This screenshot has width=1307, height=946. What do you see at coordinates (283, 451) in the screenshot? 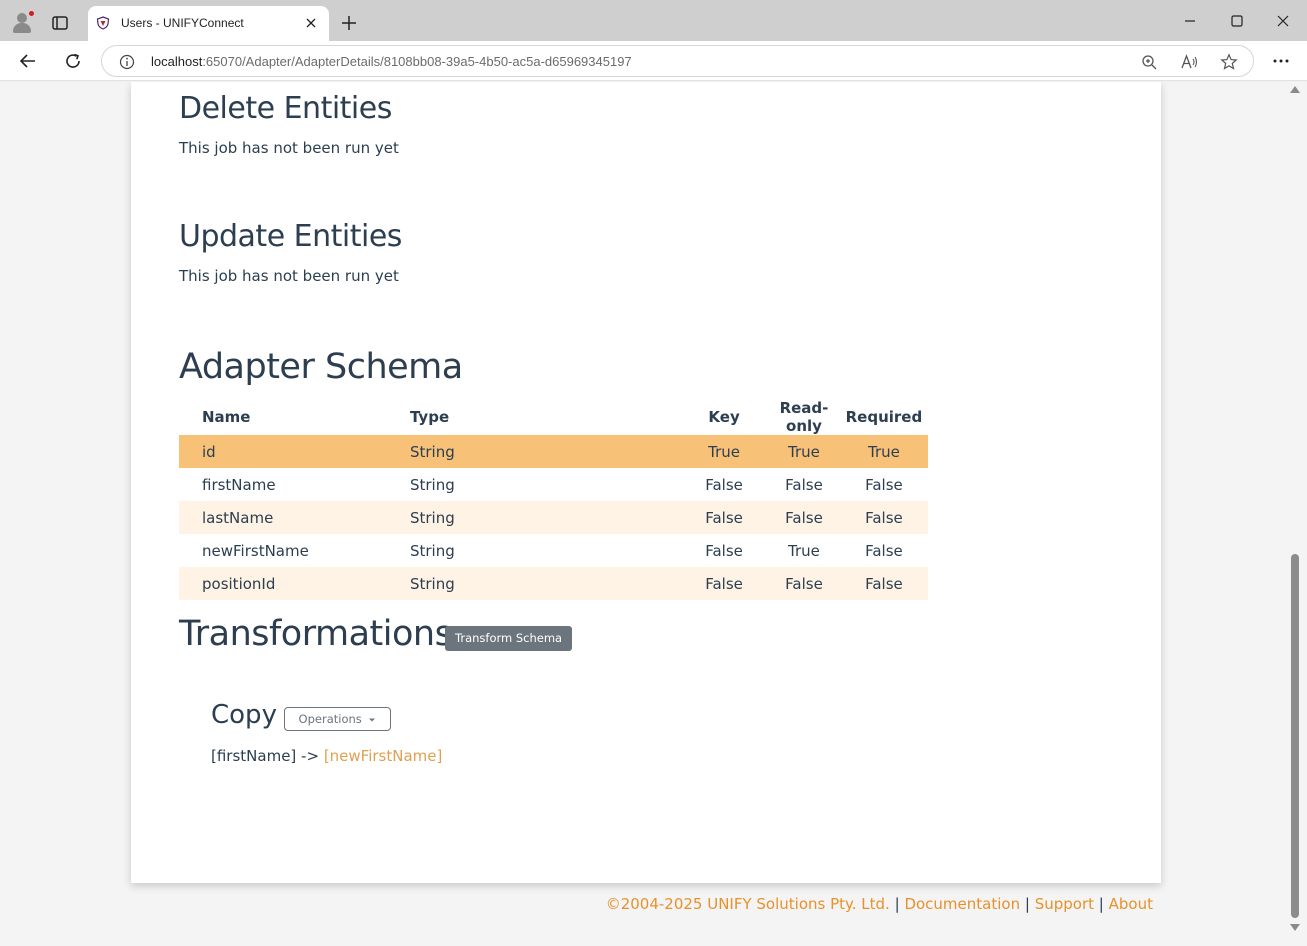
I see `cell-name: id` at bounding box center [283, 451].